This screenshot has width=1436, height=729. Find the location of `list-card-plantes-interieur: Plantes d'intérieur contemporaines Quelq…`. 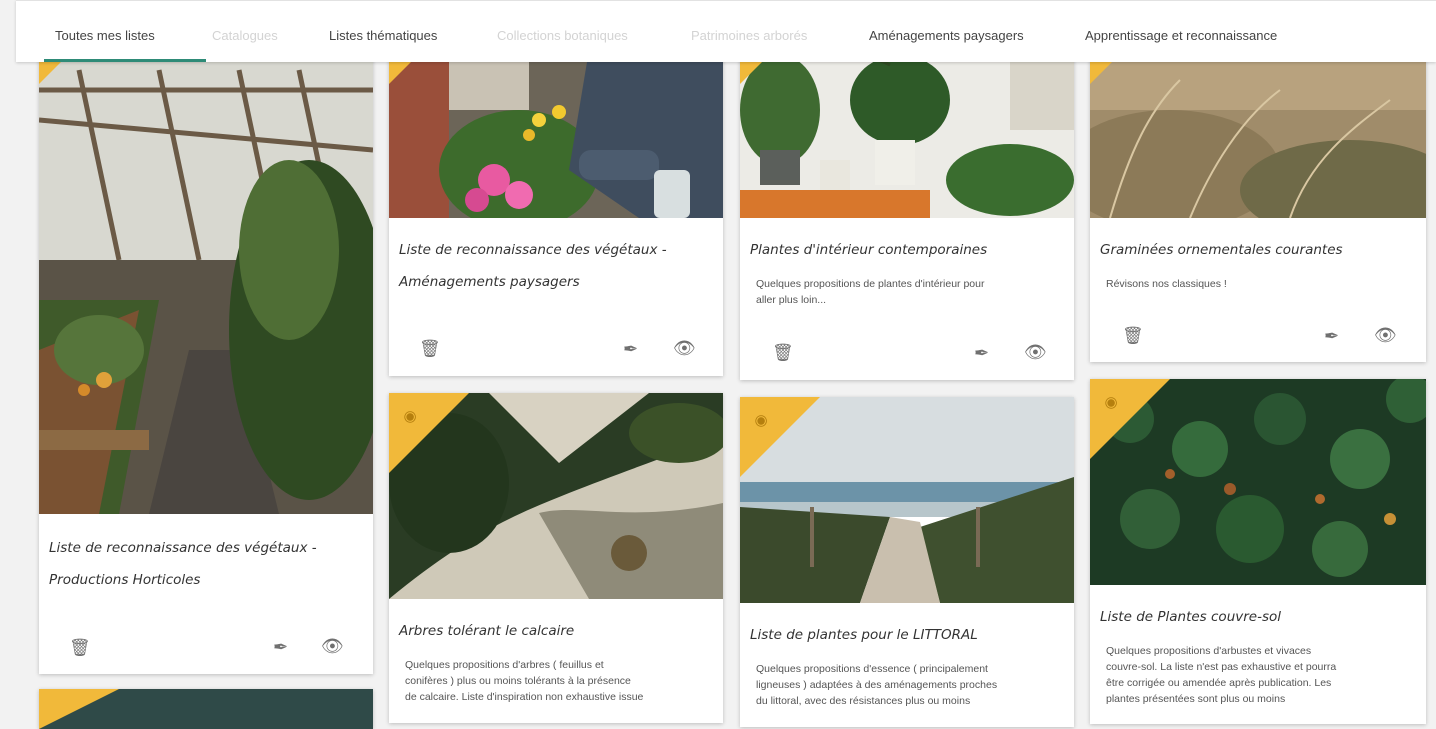

list-card-plantes-interieur: Plantes d'intérieur contemporaines Quelq… is located at coordinates (907, 215).